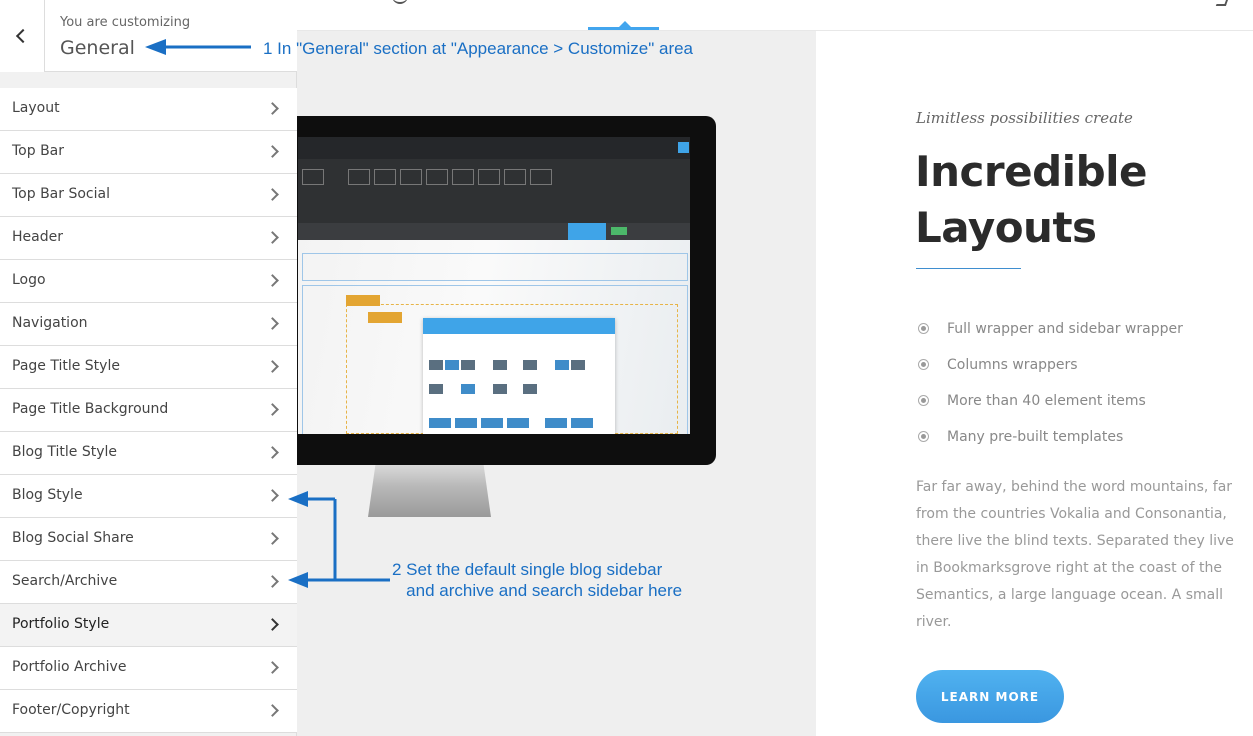 The image size is (1253, 736). I want to click on menu-item-top-bar: Top Bar, so click(148, 152).